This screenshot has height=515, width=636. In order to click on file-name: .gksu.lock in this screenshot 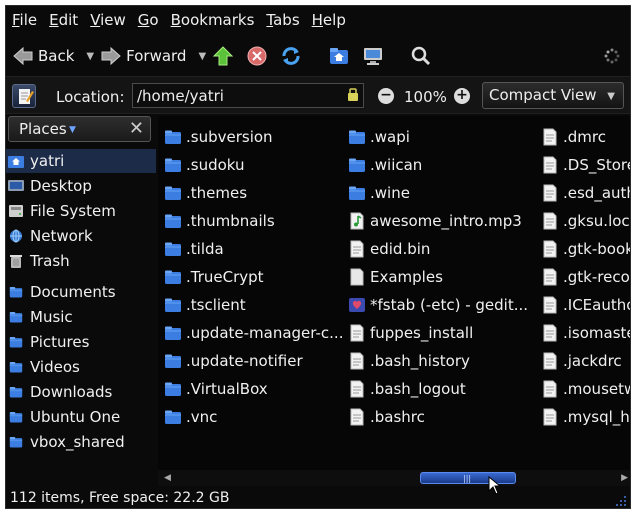, I will do `click(597, 221)`.